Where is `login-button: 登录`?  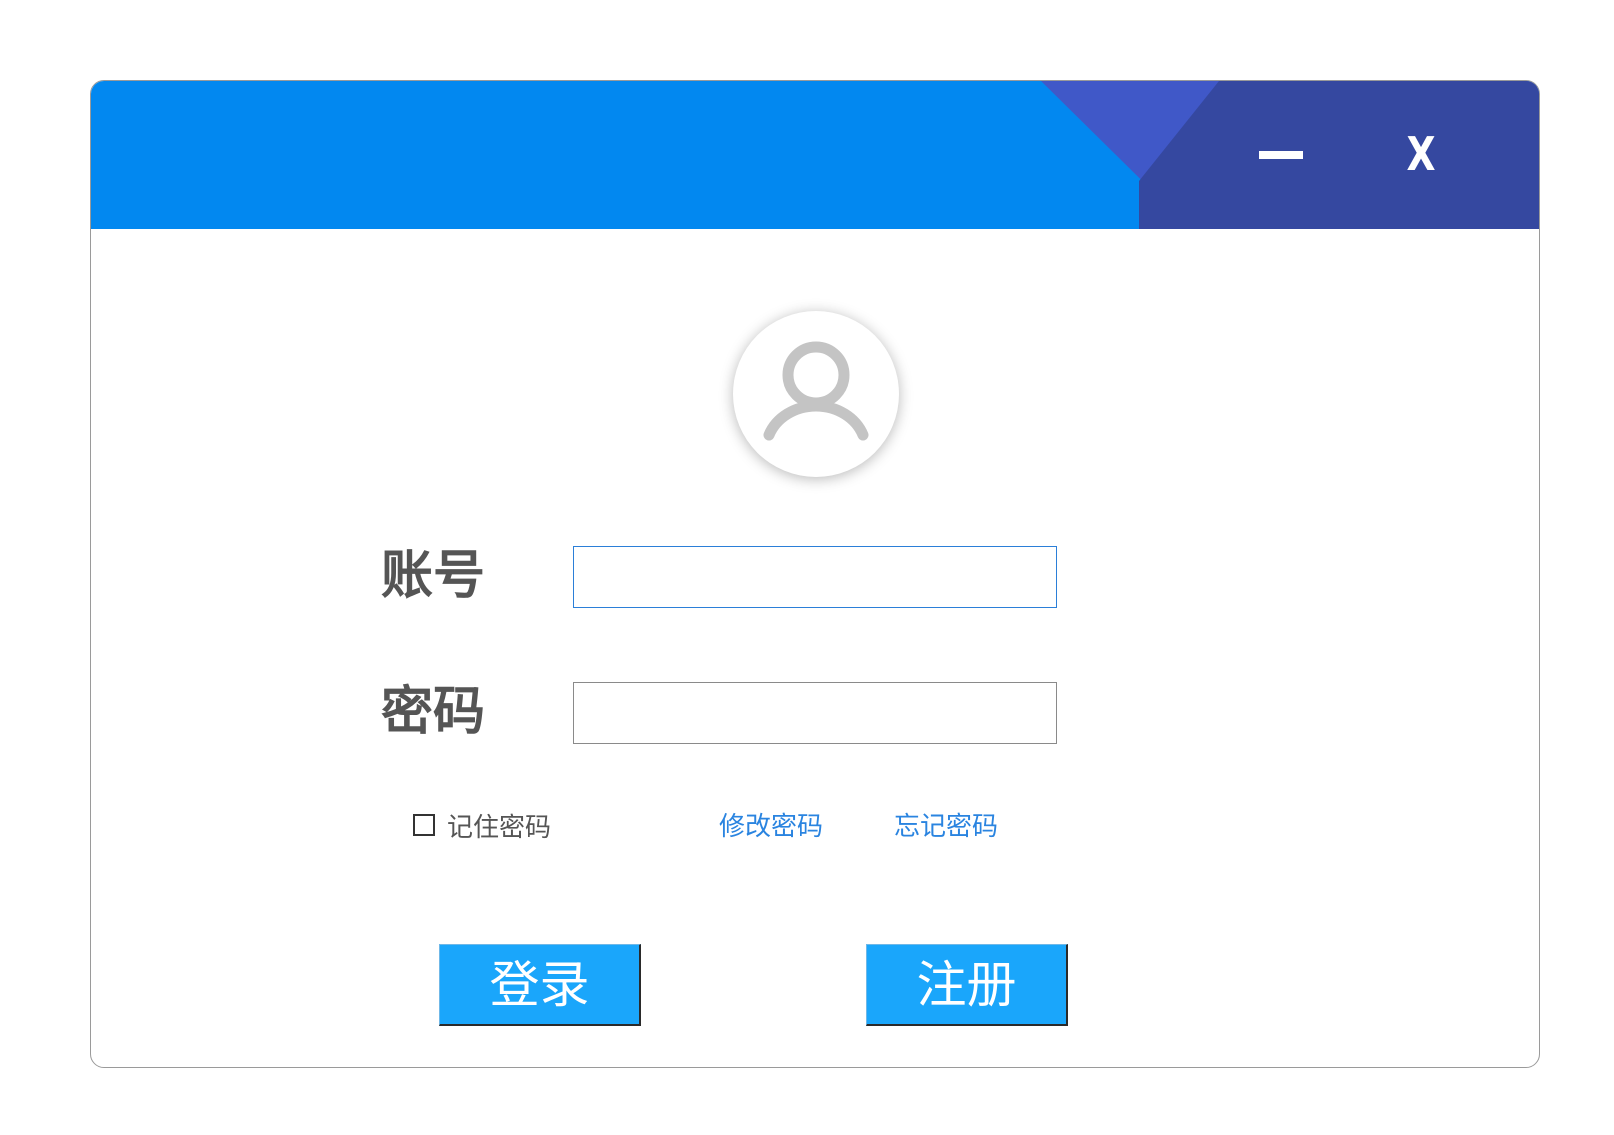 login-button: 登录 is located at coordinates (540, 985).